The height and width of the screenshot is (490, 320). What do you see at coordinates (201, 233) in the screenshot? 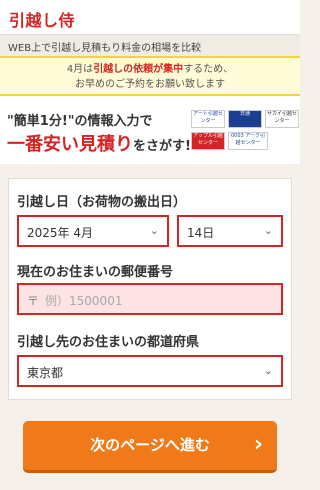
I see `day-value: 14日` at bounding box center [201, 233].